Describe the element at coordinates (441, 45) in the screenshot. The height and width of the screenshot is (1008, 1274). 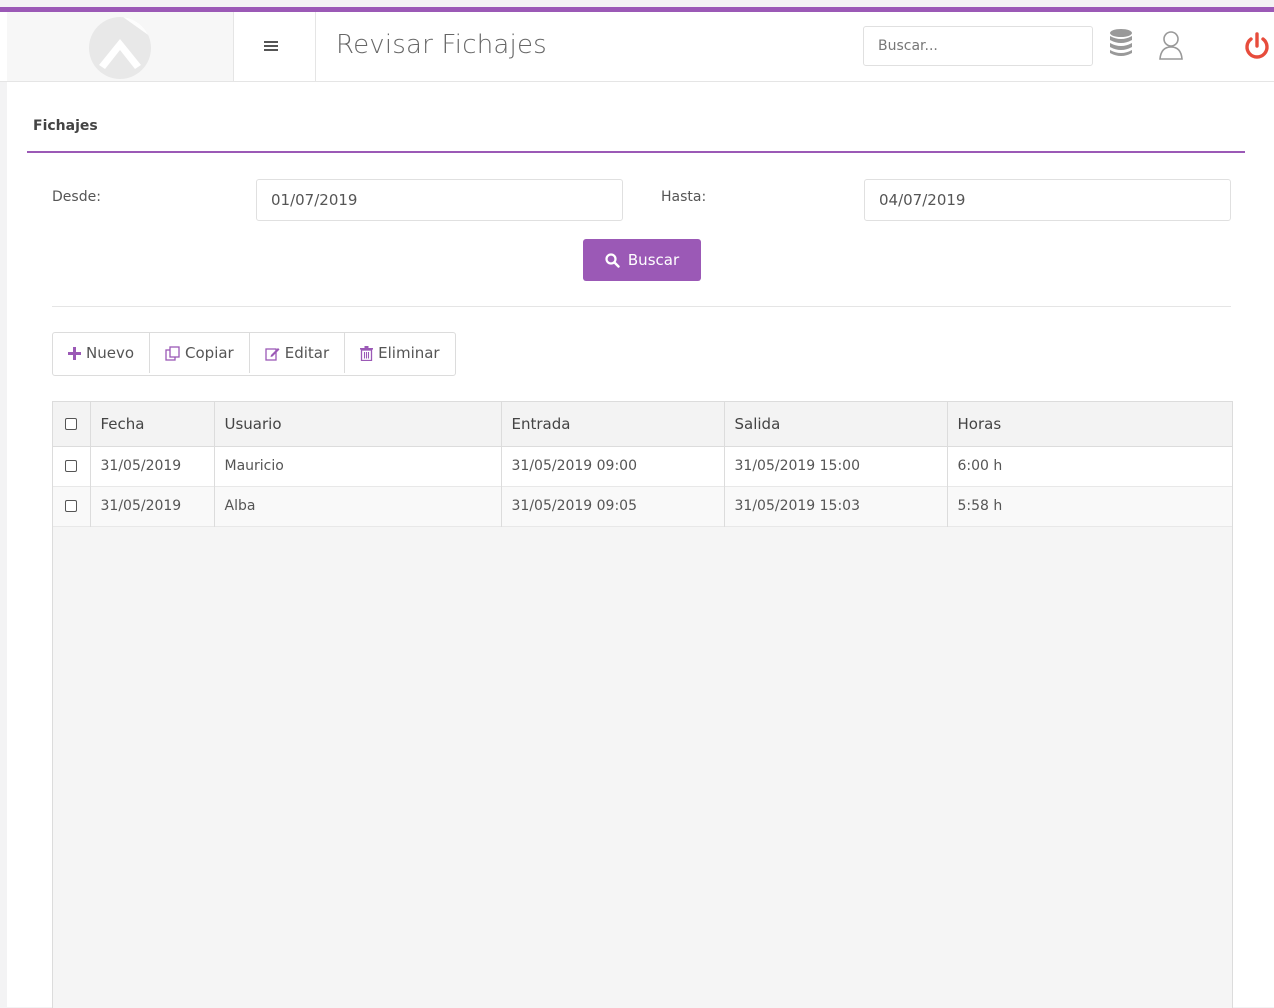
I see `page-title: Revisar Fichajes` at that location.